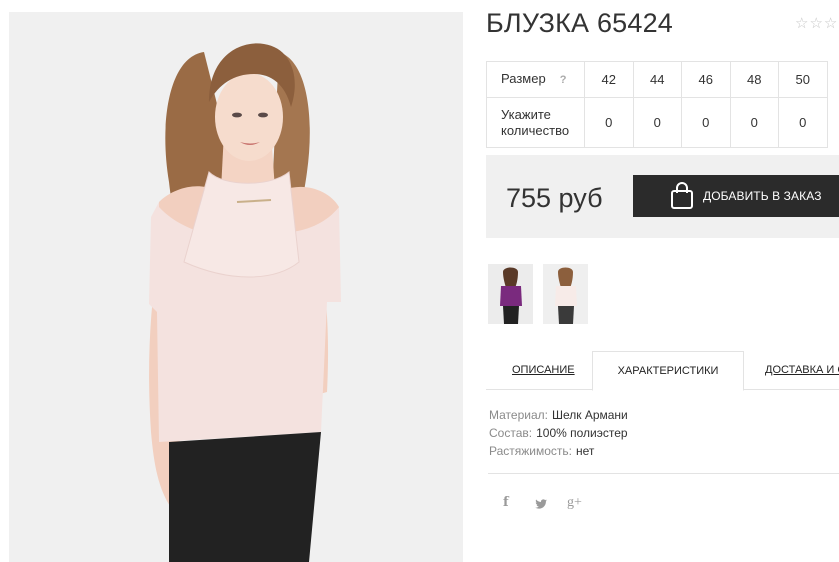 The image size is (839, 562). I want to click on spec-value: Шелк Армани, so click(589, 415).